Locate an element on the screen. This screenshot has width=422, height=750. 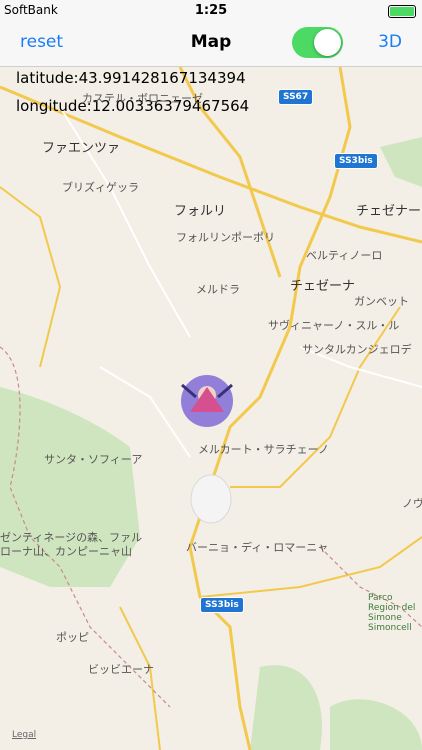
battery-icon is located at coordinates (402, 11).